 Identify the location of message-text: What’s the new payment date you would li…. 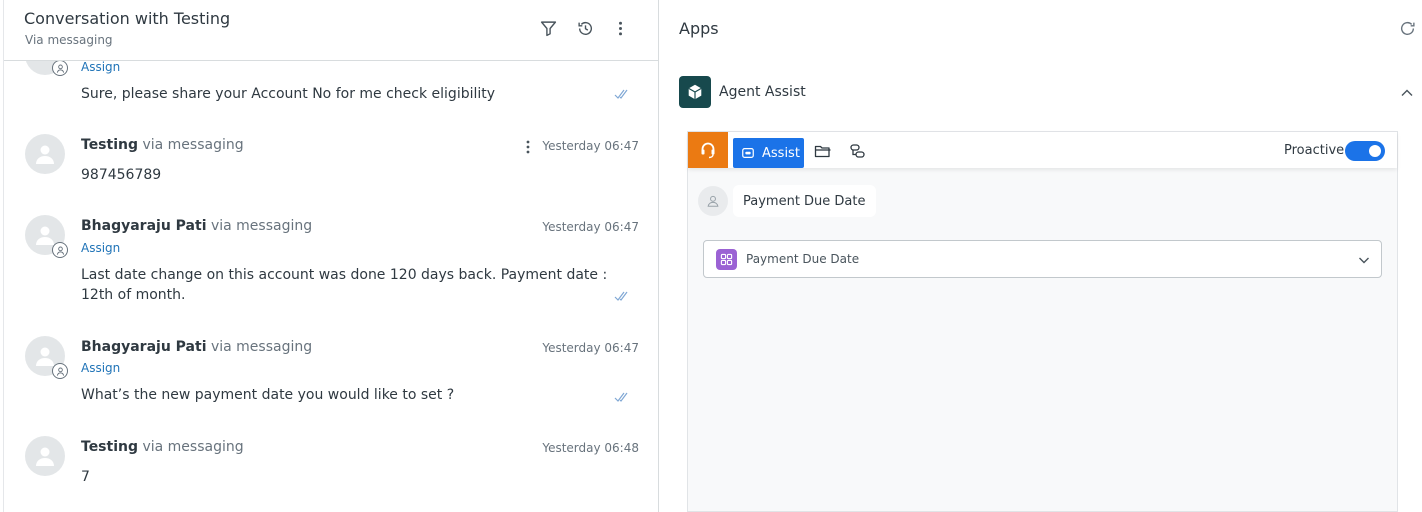
(268, 395).